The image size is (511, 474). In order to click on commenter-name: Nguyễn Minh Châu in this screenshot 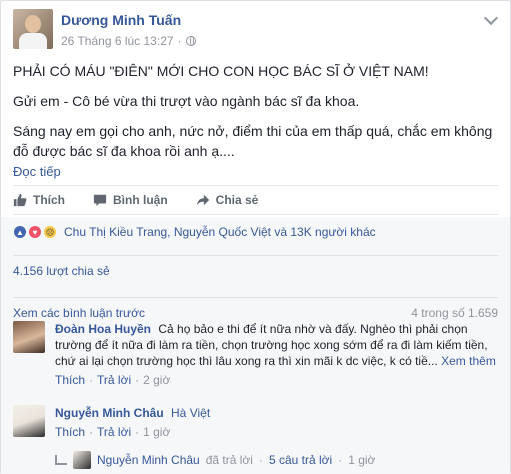, I will do `click(109, 413)`.